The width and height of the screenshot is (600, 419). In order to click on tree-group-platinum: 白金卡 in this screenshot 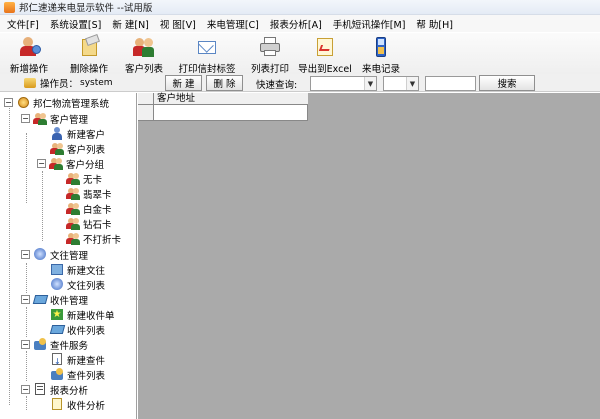, I will do `click(89, 208)`.